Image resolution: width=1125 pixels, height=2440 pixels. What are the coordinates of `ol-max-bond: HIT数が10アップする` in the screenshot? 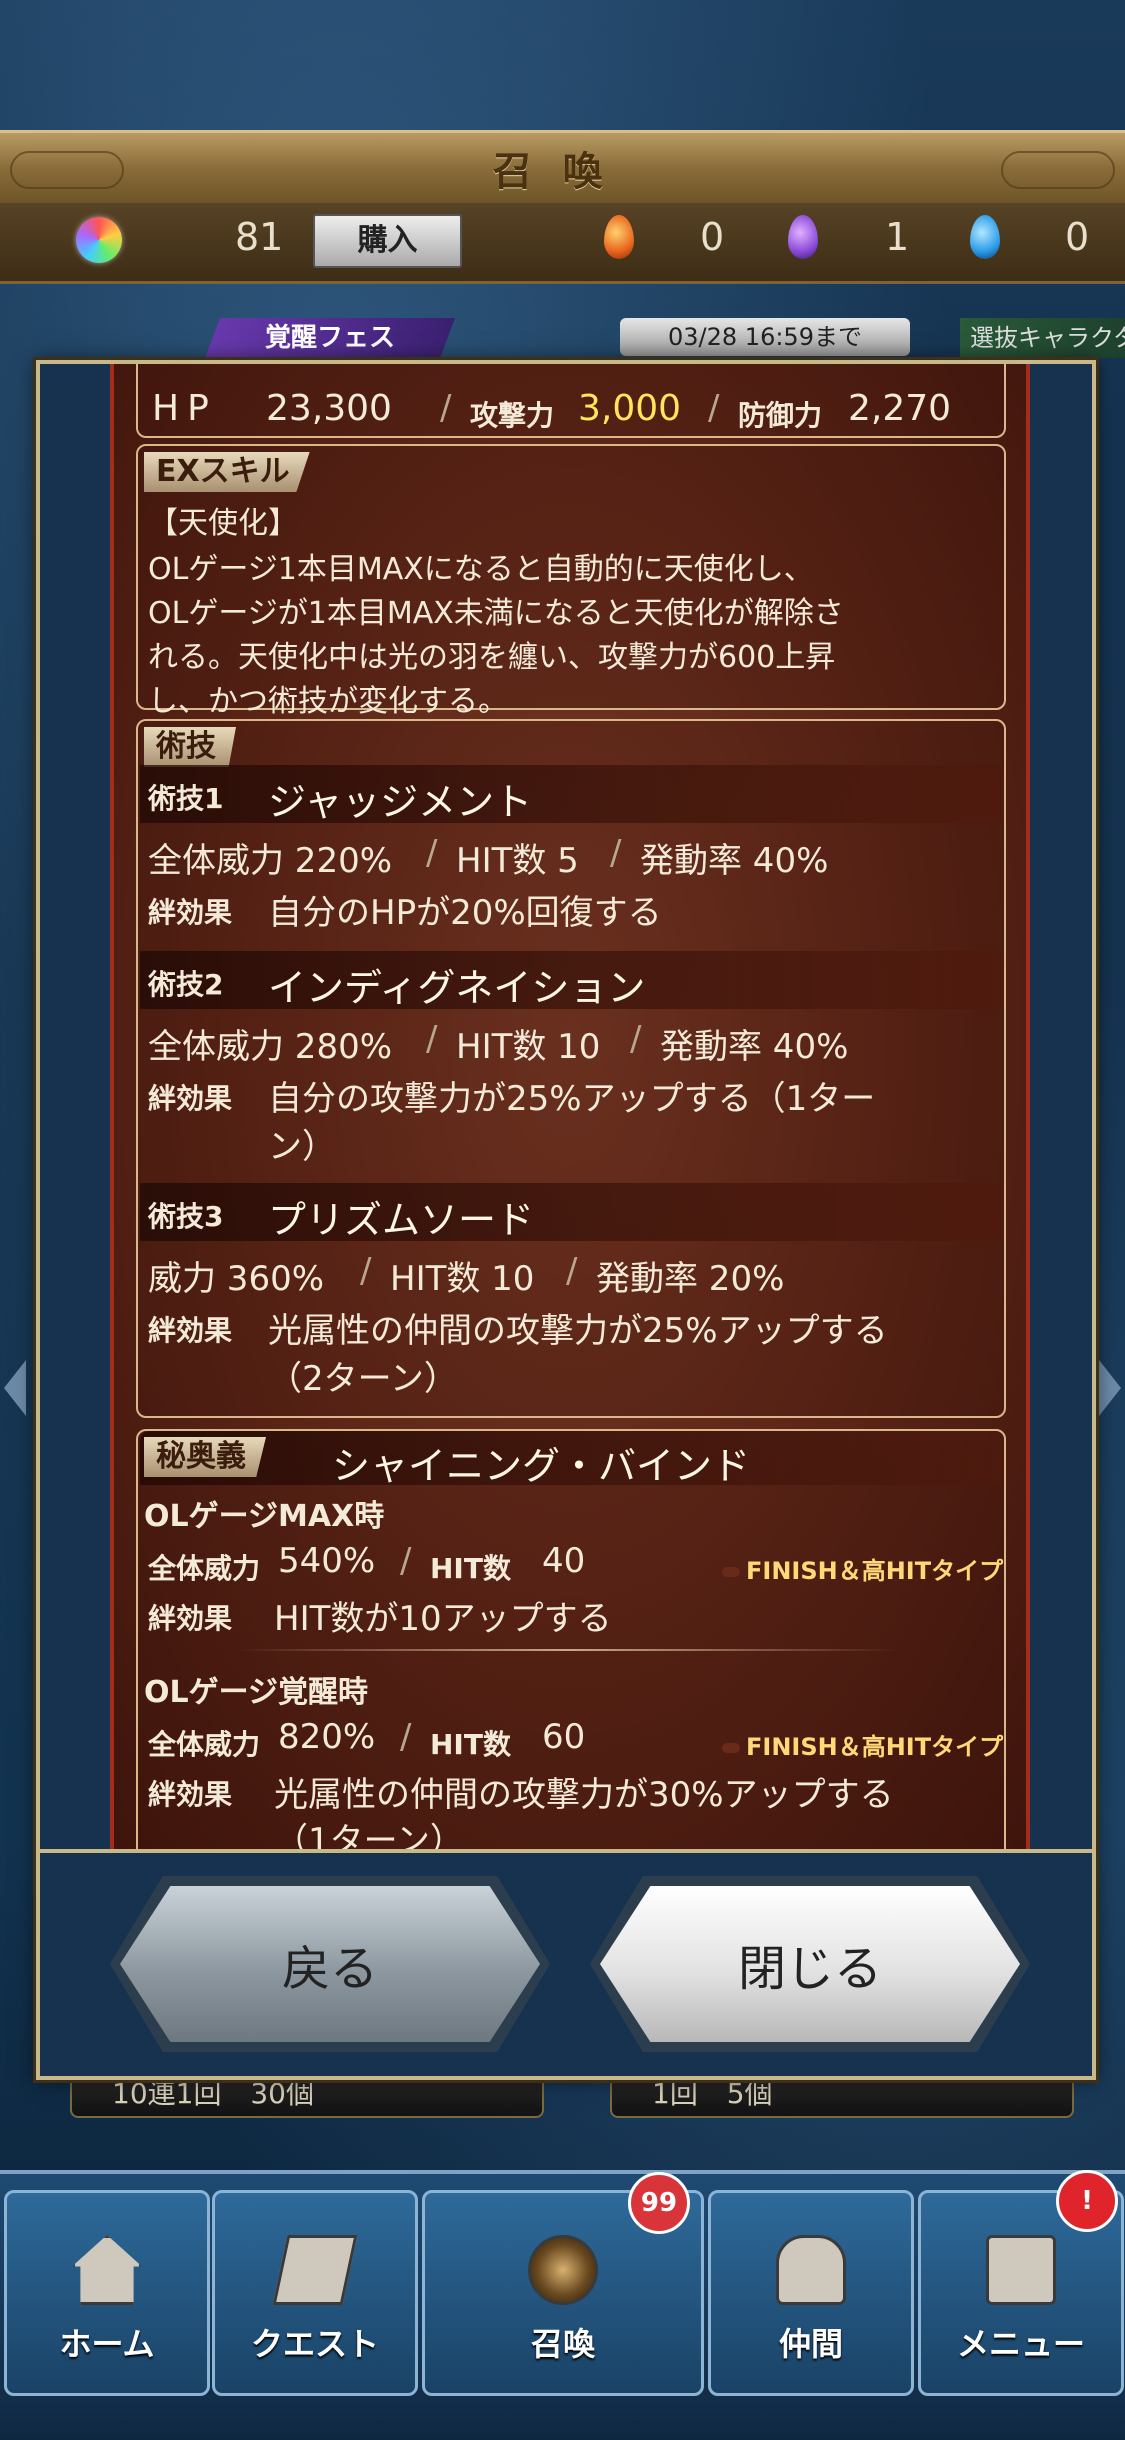 It's located at (443, 1619).